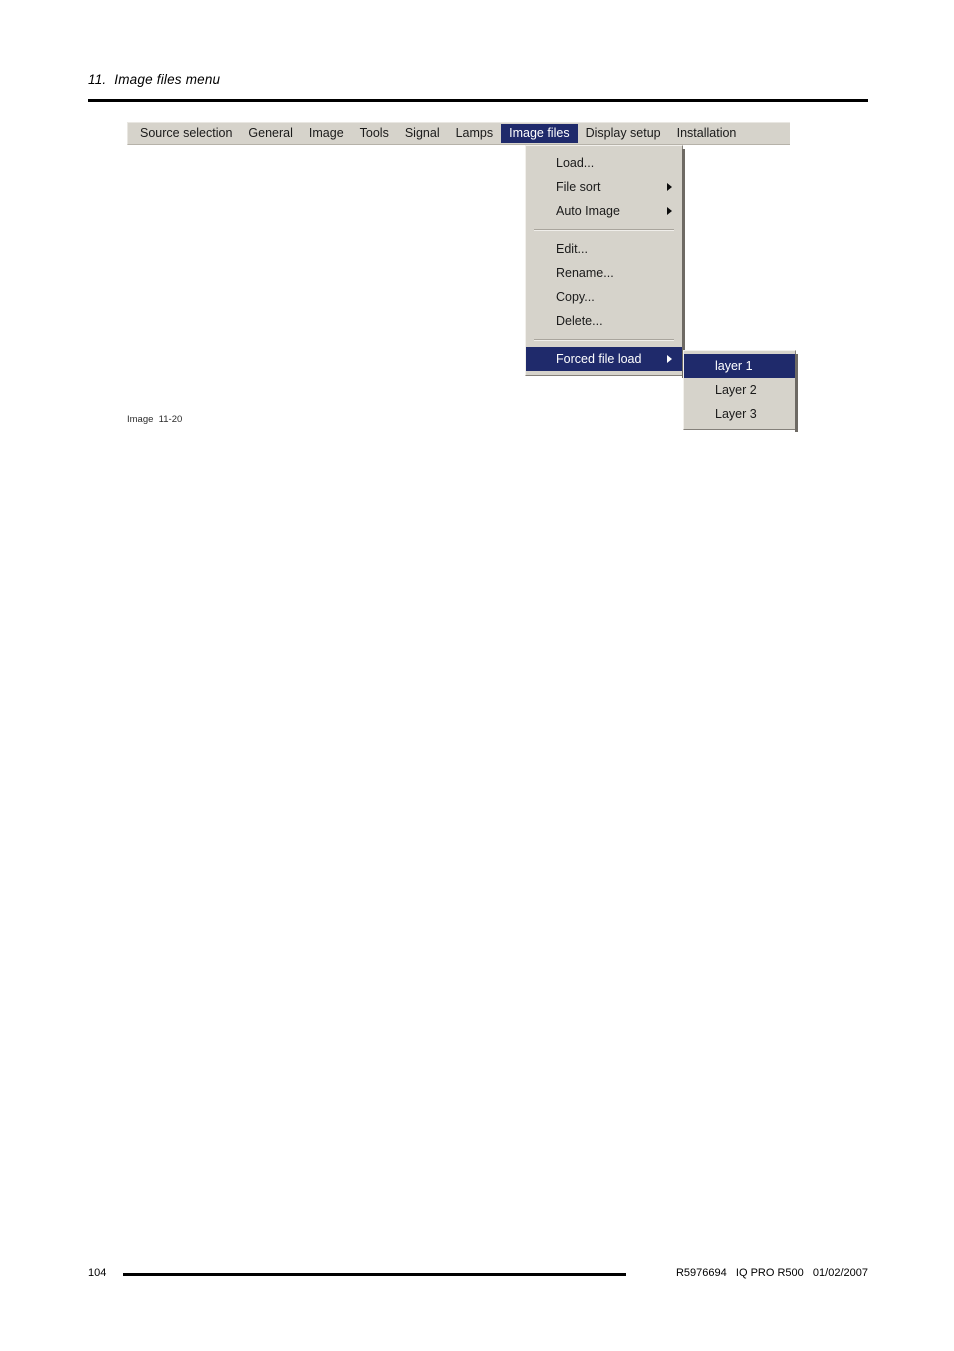  I want to click on menubar-item-image: Image, so click(326, 134).